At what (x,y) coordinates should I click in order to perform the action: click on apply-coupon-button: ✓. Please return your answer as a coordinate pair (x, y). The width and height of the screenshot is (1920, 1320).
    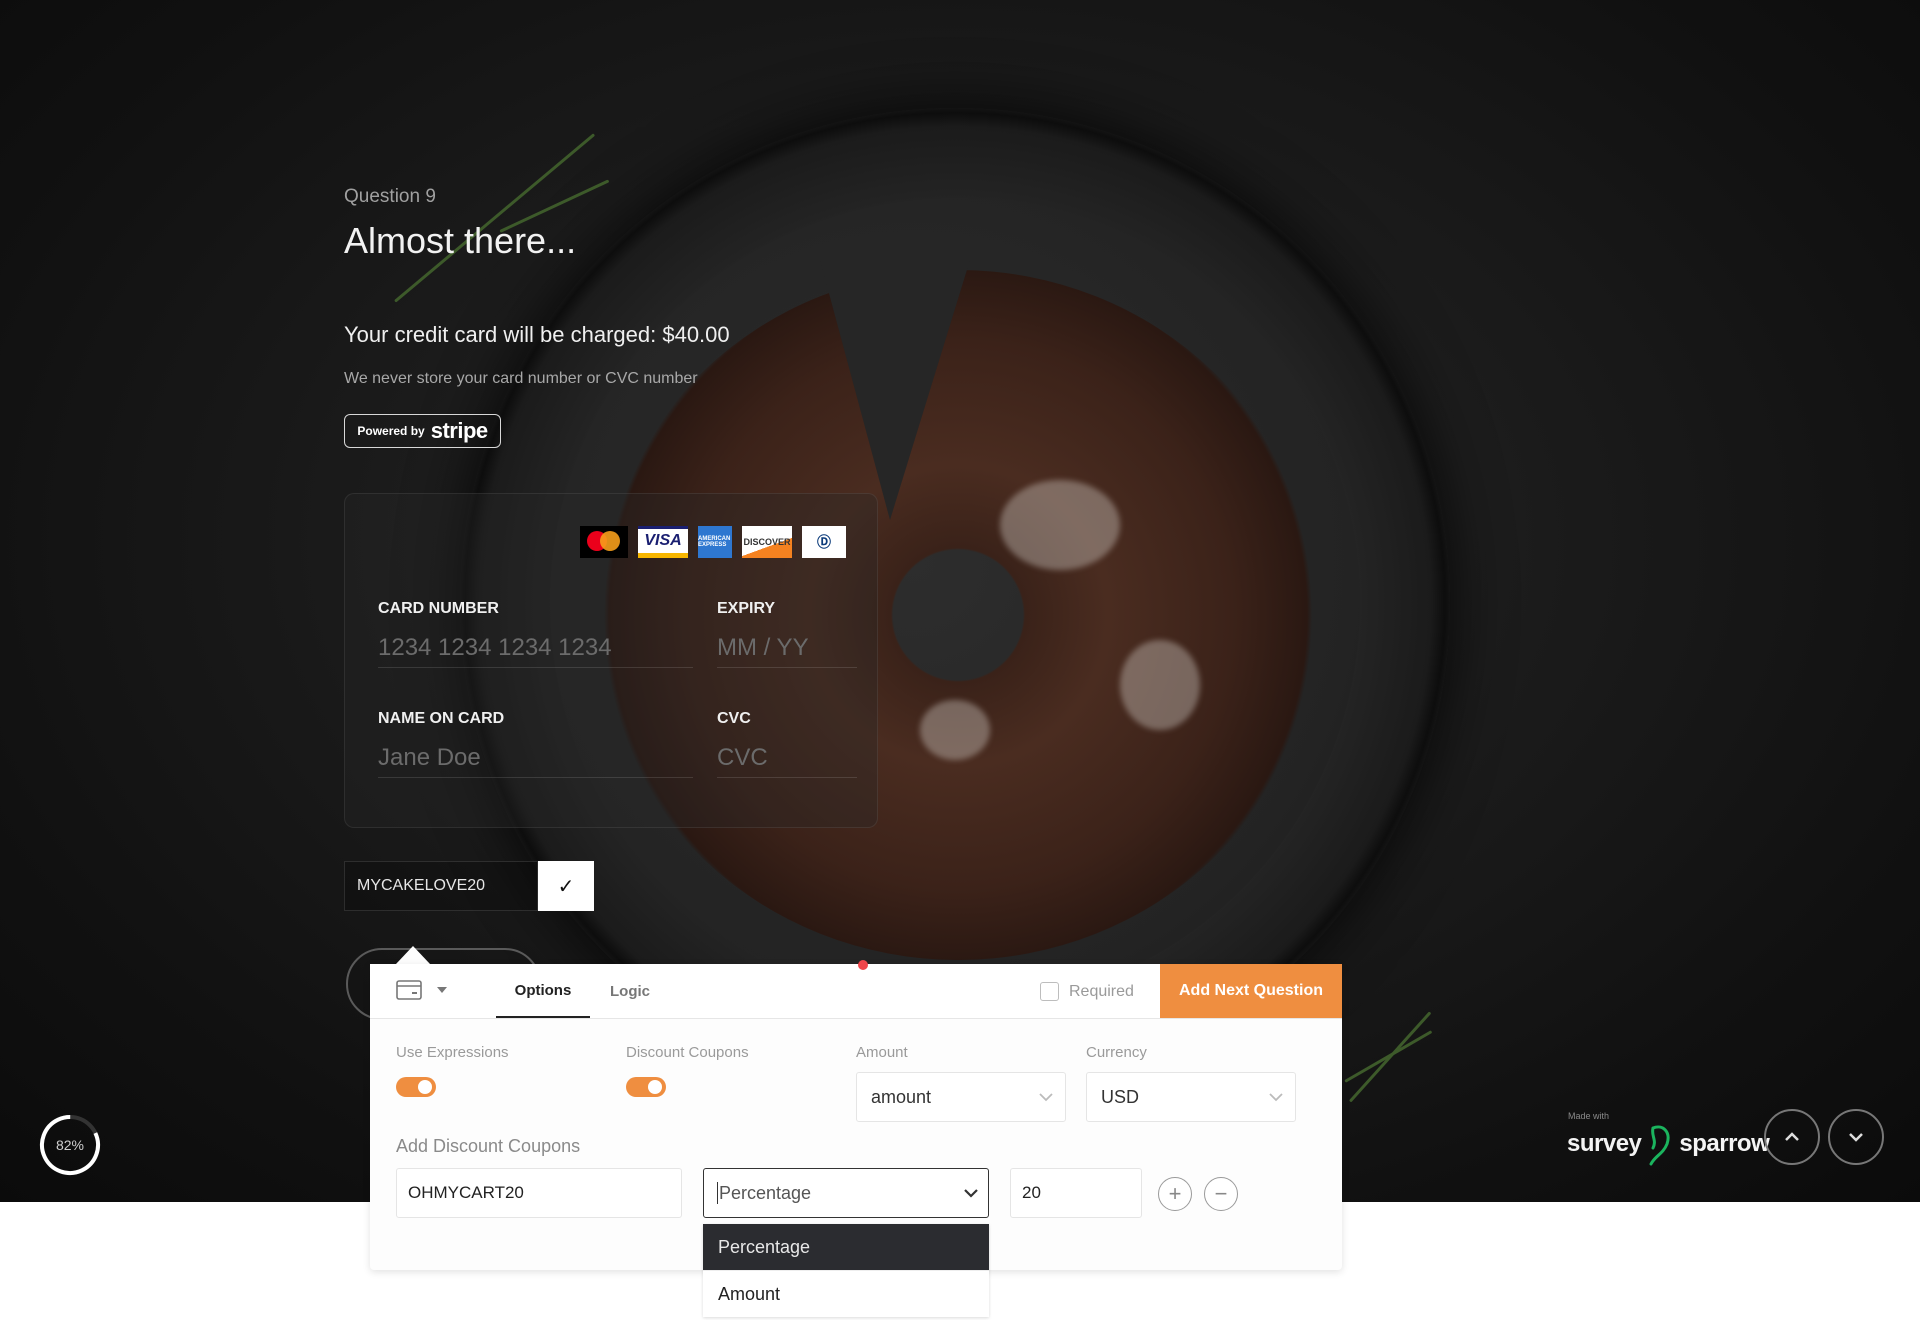
    Looking at the image, I should click on (566, 886).